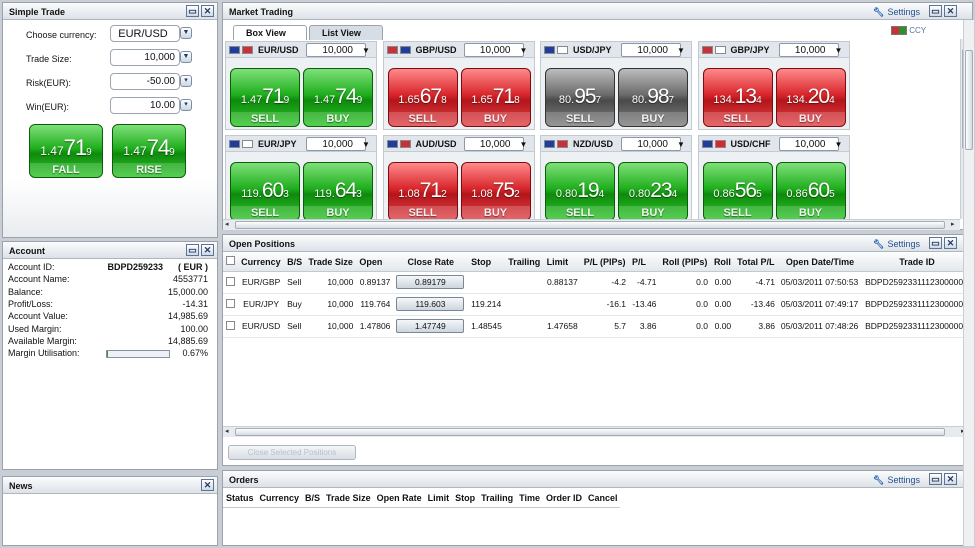 The image size is (975, 548). What do you see at coordinates (338, 97) in the screenshot?
I see `buy-button: 1.47749 BUY` at bounding box center [338, 97].